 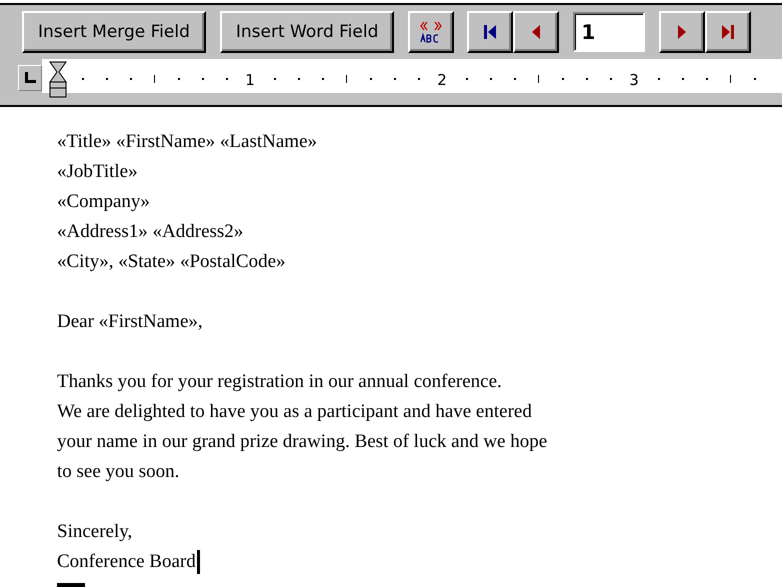 What do you see at coordinates (187, 142) in the screenshot?
I see `document-line: «Title» «FirstName» «LastName»` at bounding box center [187, 142].